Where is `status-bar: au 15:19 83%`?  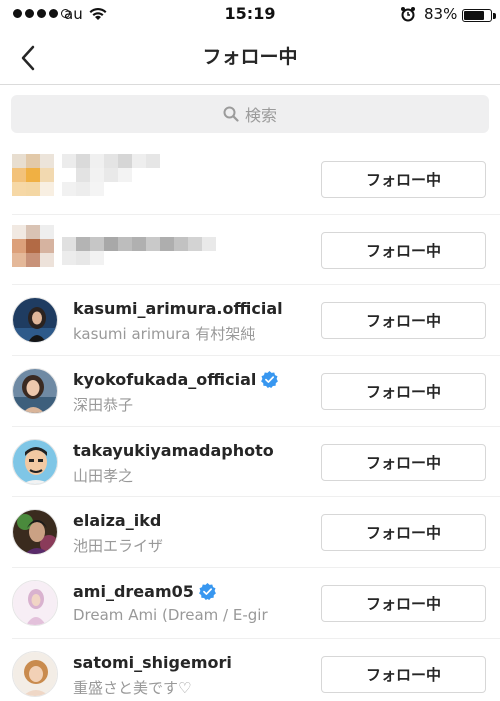 status-bar: au 15:19 83% is located at coordinates (250, 15).